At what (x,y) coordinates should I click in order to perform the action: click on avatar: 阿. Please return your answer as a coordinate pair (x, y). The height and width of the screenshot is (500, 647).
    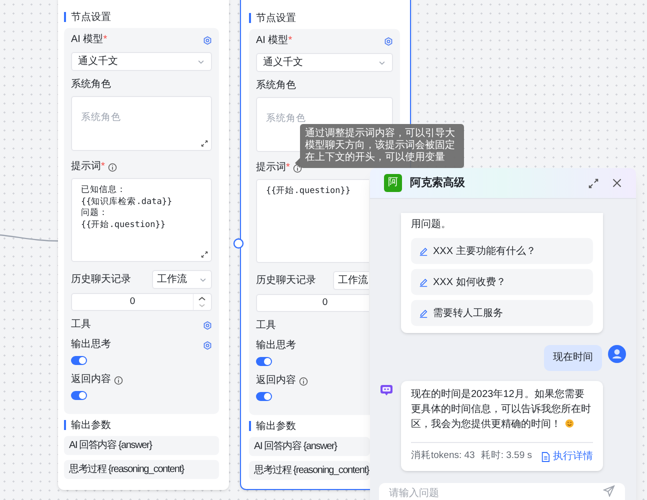
    Looking at the image, I should click on (393, 183).